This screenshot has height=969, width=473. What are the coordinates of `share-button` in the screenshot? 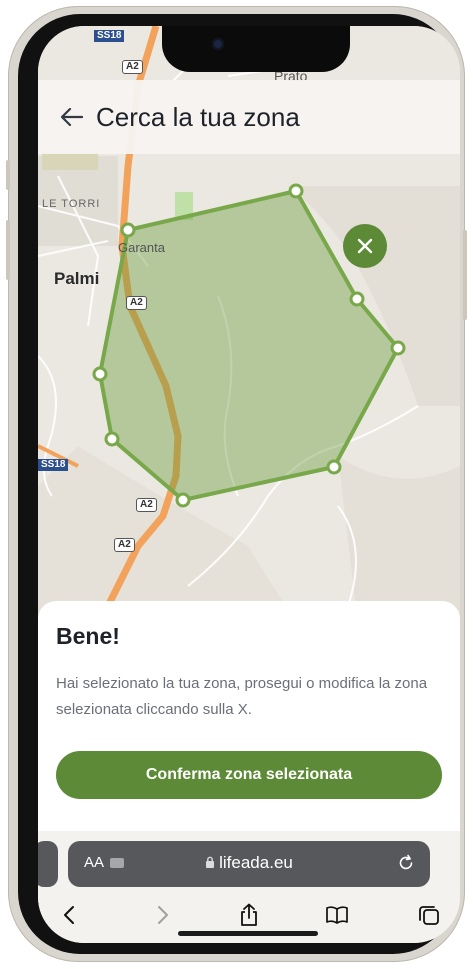 It's located at (249, 915).